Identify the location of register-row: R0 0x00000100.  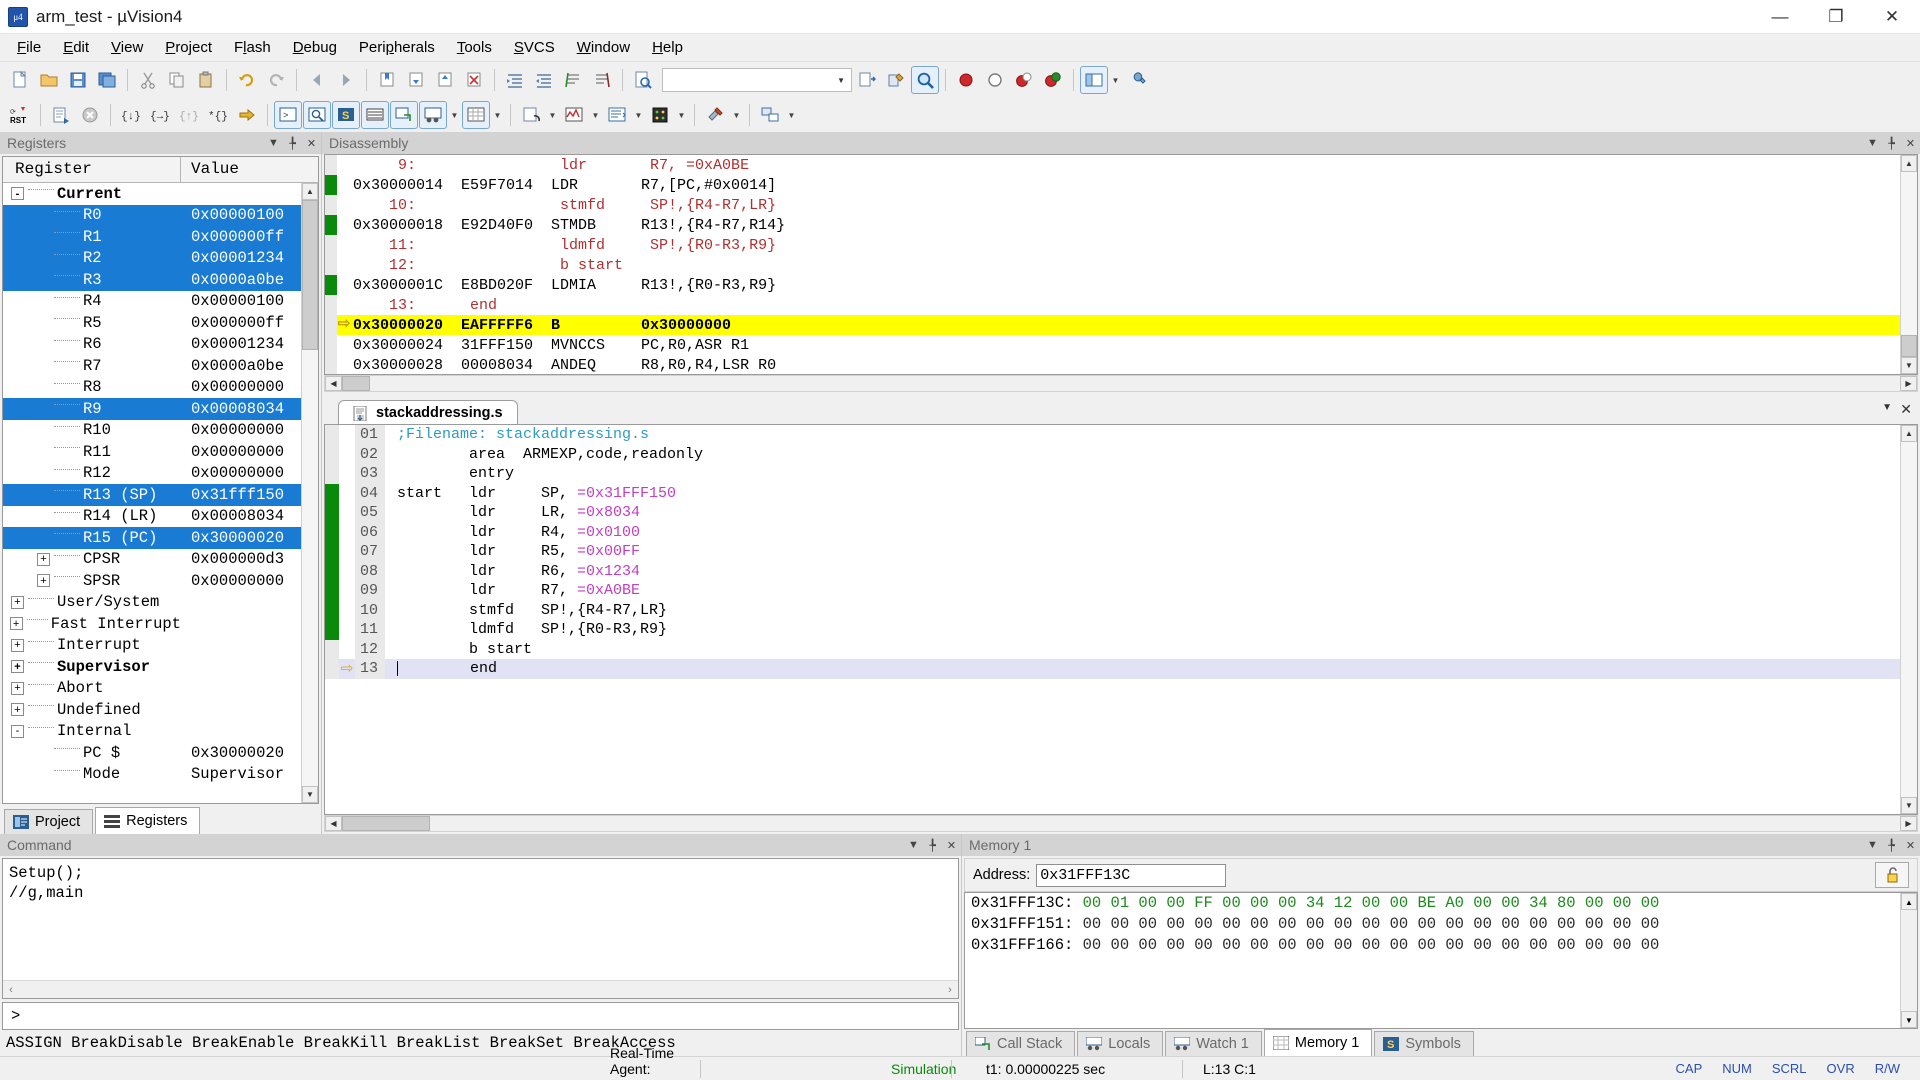
(152, 215).